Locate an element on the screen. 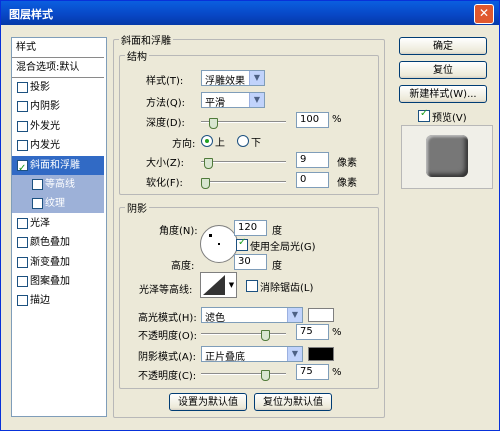 The image size is (500, 431). style-item: 等高线 is located at coordinates (58, 184).